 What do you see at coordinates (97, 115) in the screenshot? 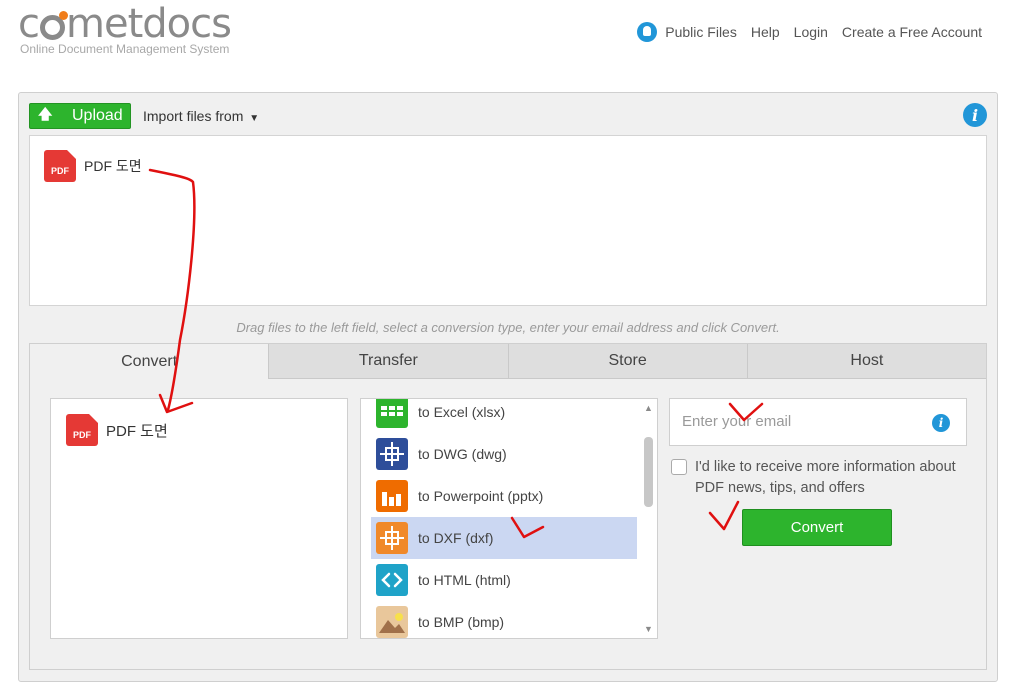
I see `upload-button-label: Upload` at bounding box center [97, 115].